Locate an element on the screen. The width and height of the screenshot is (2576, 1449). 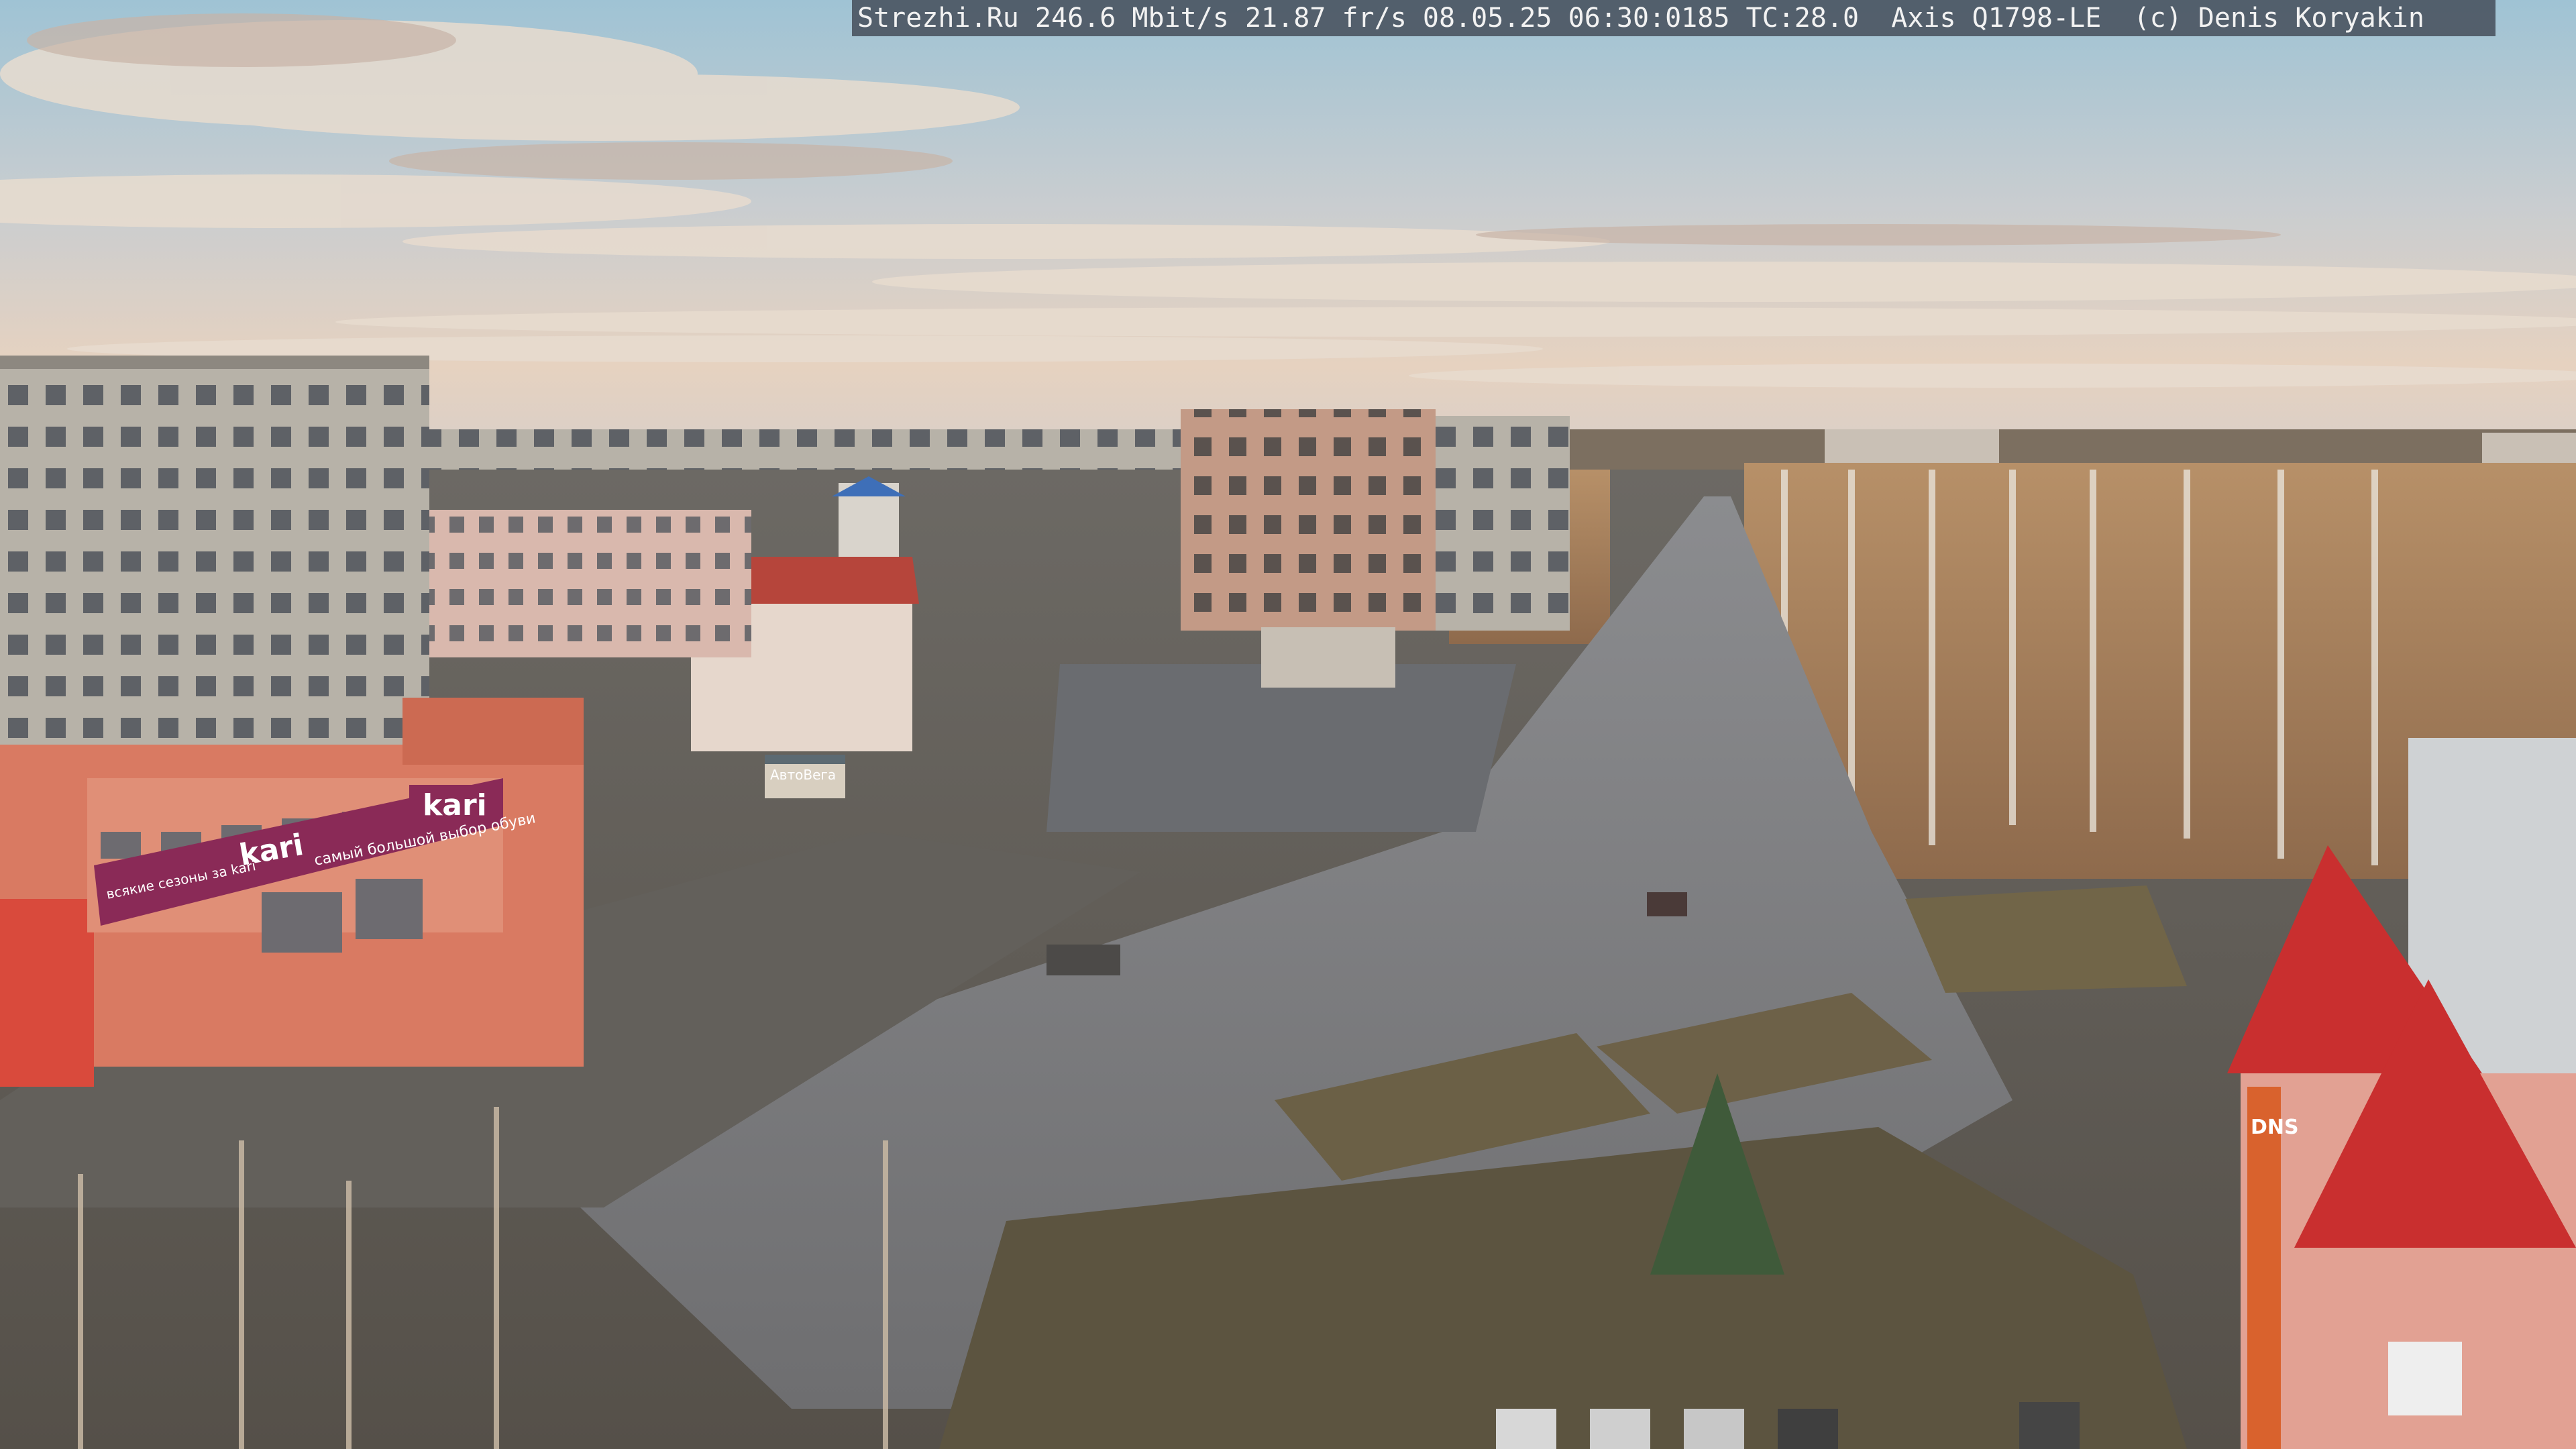
plaza is located at coordinates (1281, 748).